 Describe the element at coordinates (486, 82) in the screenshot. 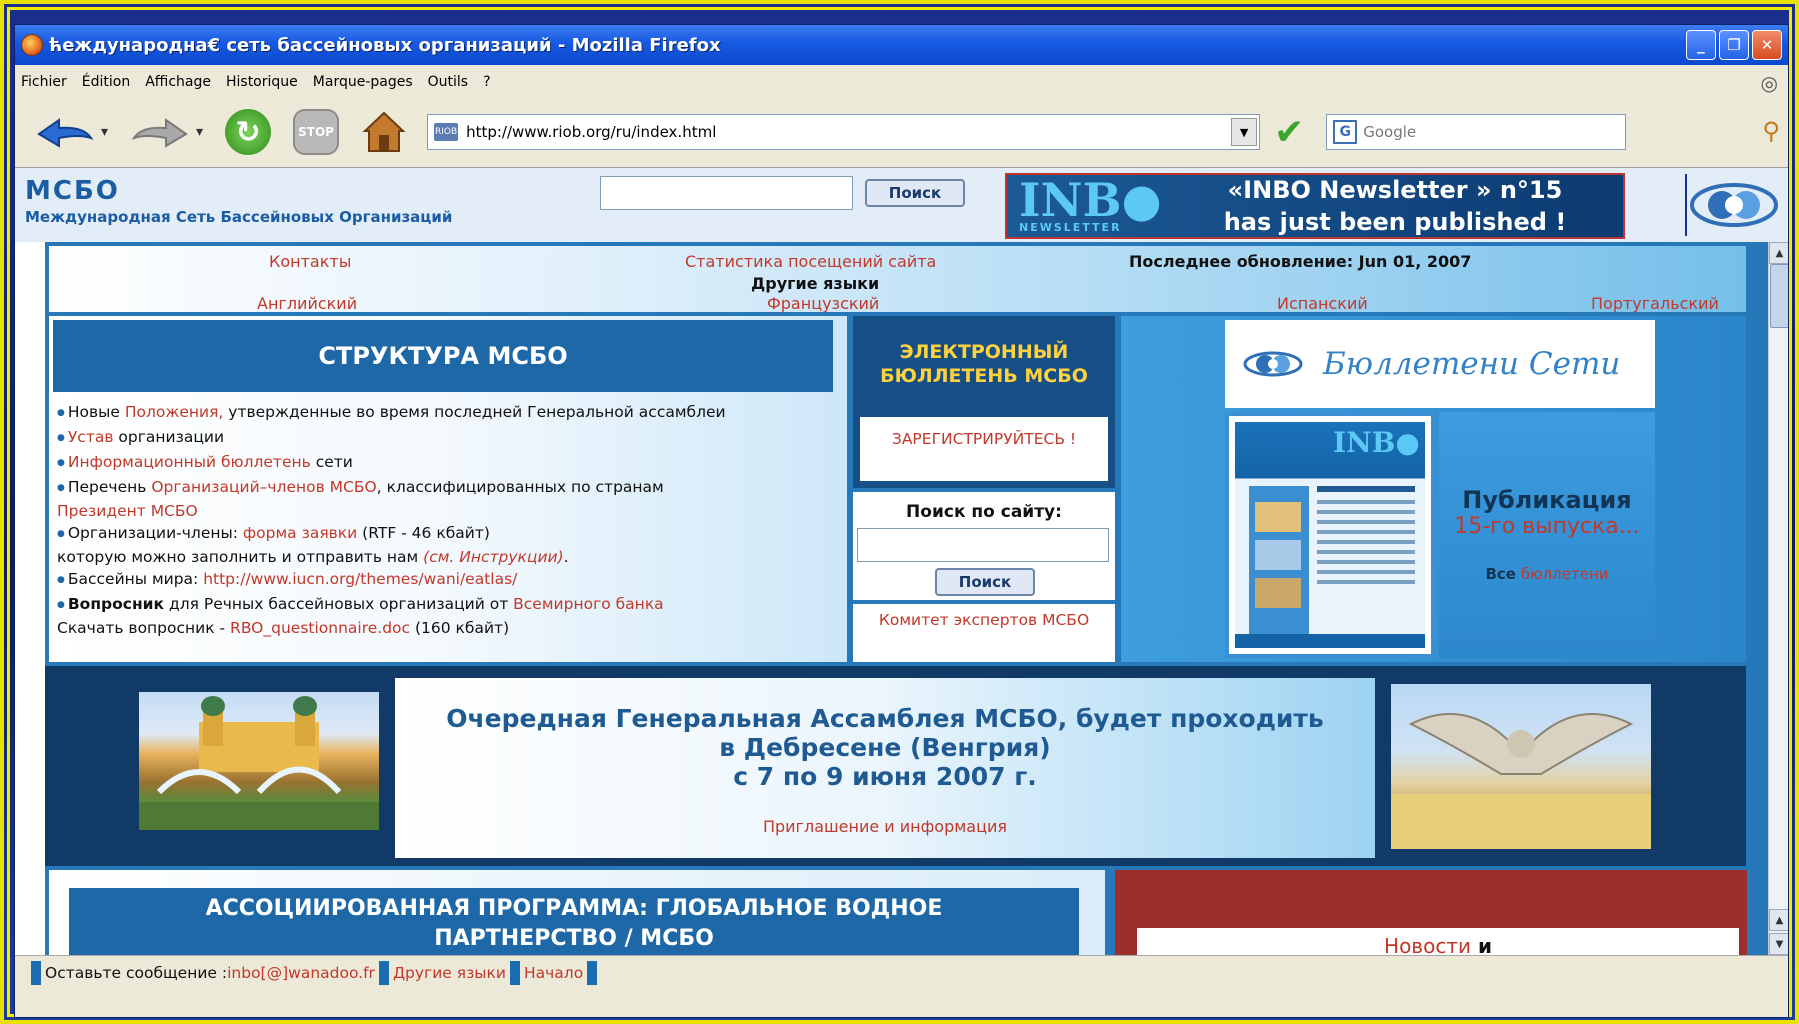

I see `menu-help: ?` at that location.